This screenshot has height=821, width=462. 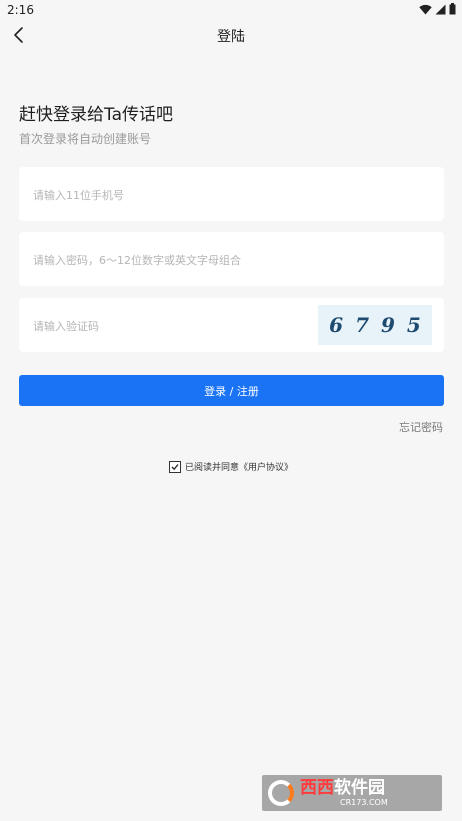 What do you see at coordinates (425, 9) in the screenshot?
I see `wifi-icon` at bounding box center [425, 9].